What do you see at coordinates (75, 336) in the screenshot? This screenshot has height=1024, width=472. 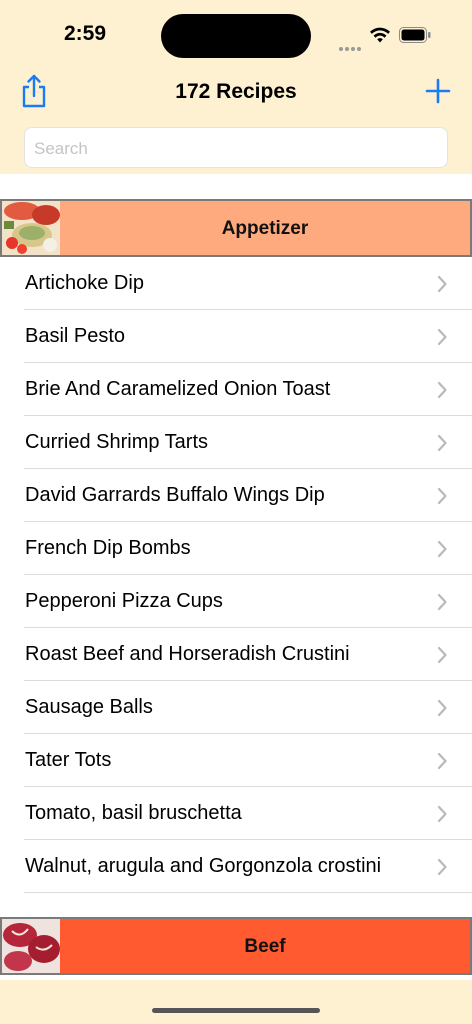 I see `recipe-name: Basil Pesto` at bounding box center [75, 336].